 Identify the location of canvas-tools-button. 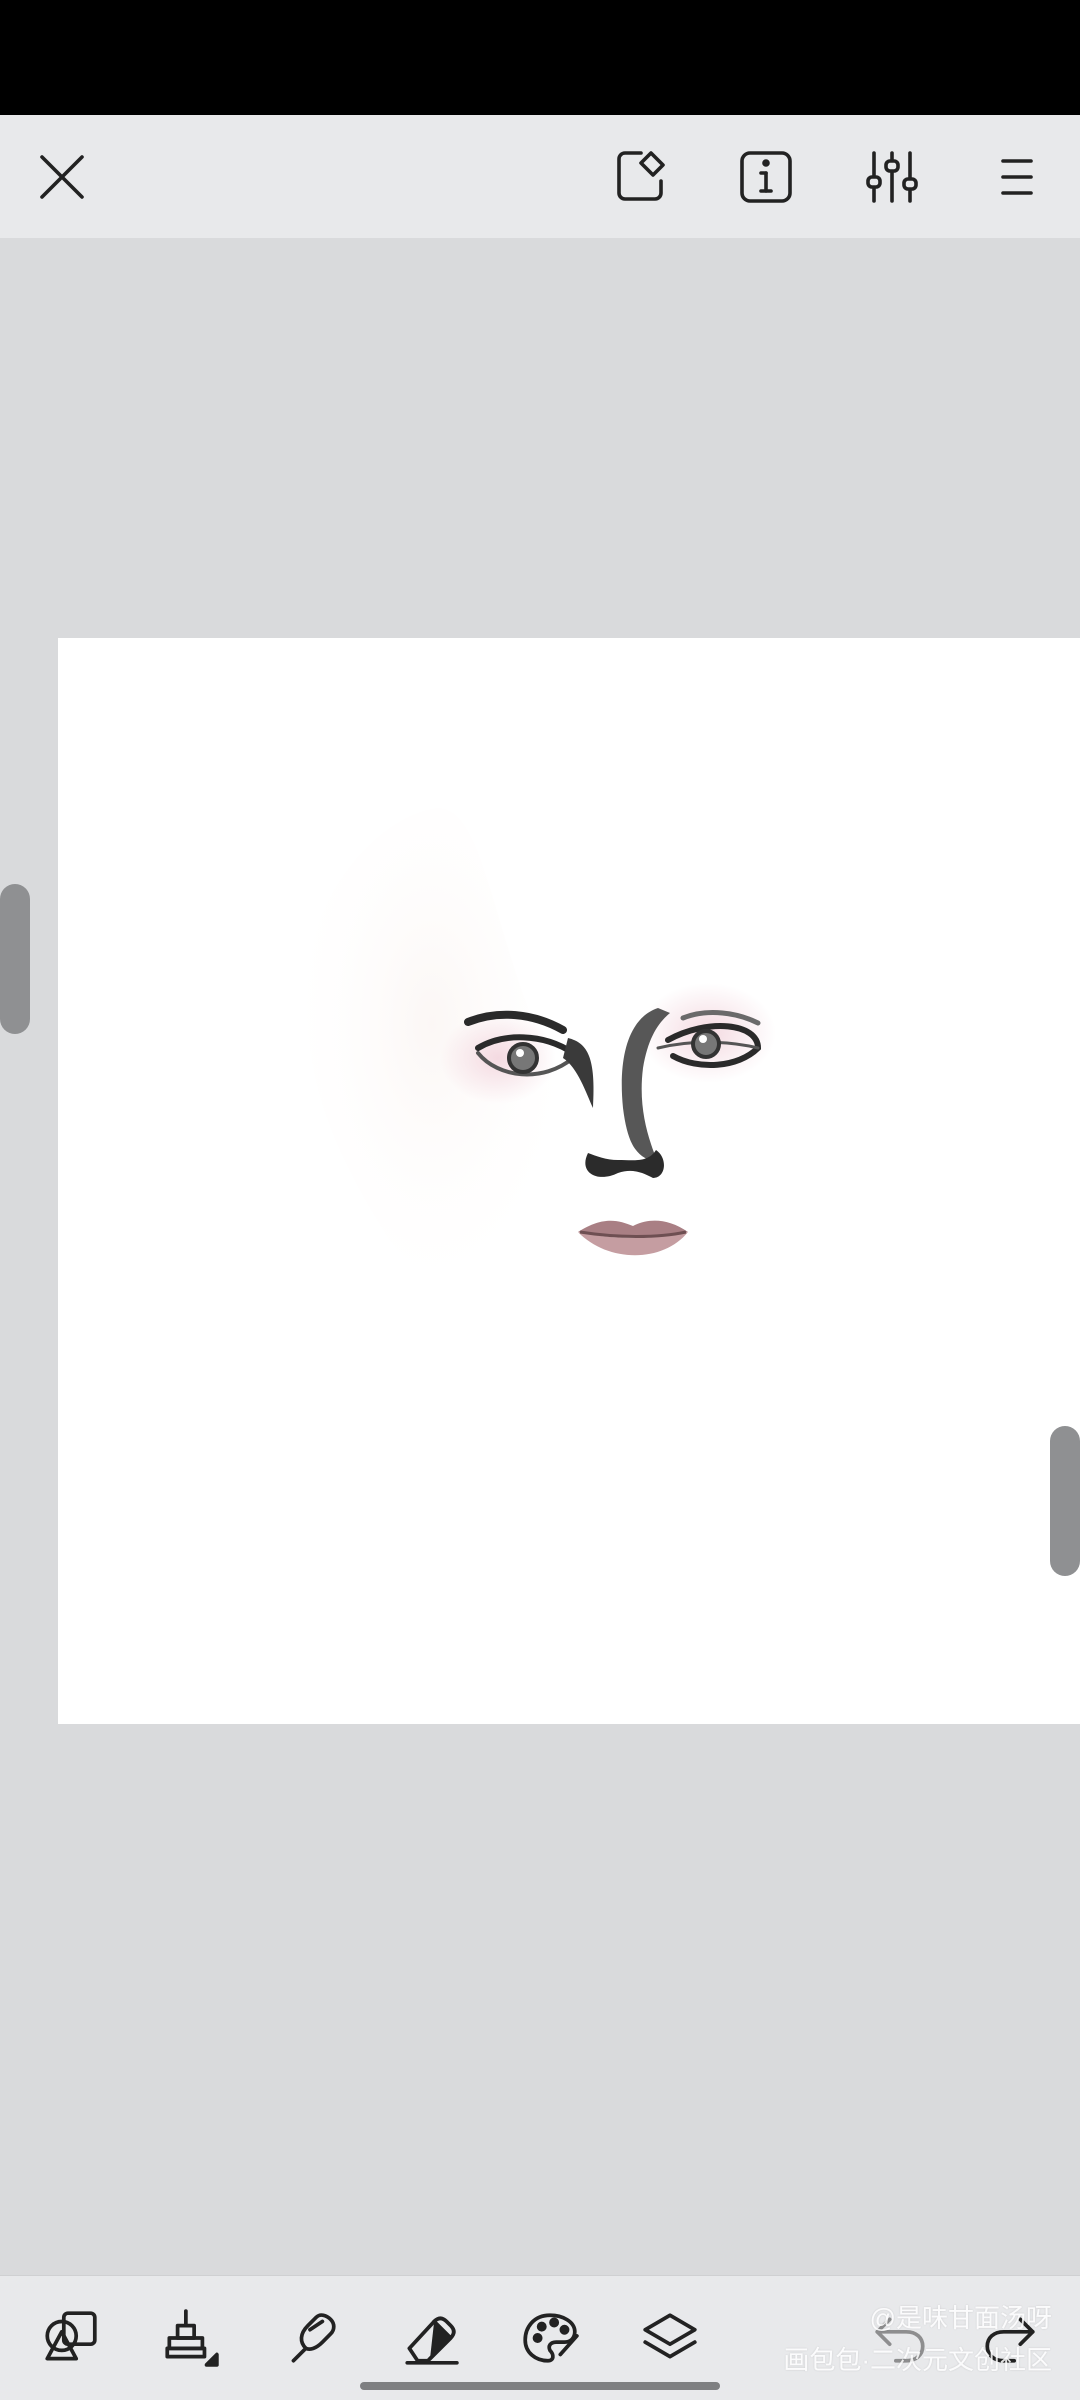
(641, 177).